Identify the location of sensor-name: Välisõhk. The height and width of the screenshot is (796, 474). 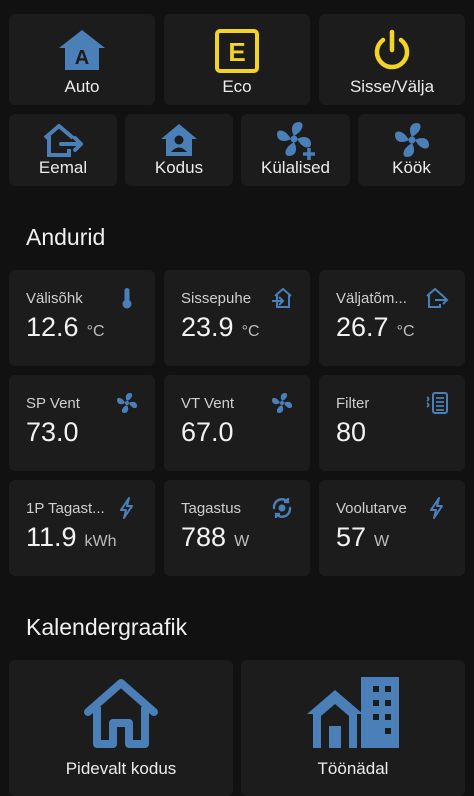
(54, 298).